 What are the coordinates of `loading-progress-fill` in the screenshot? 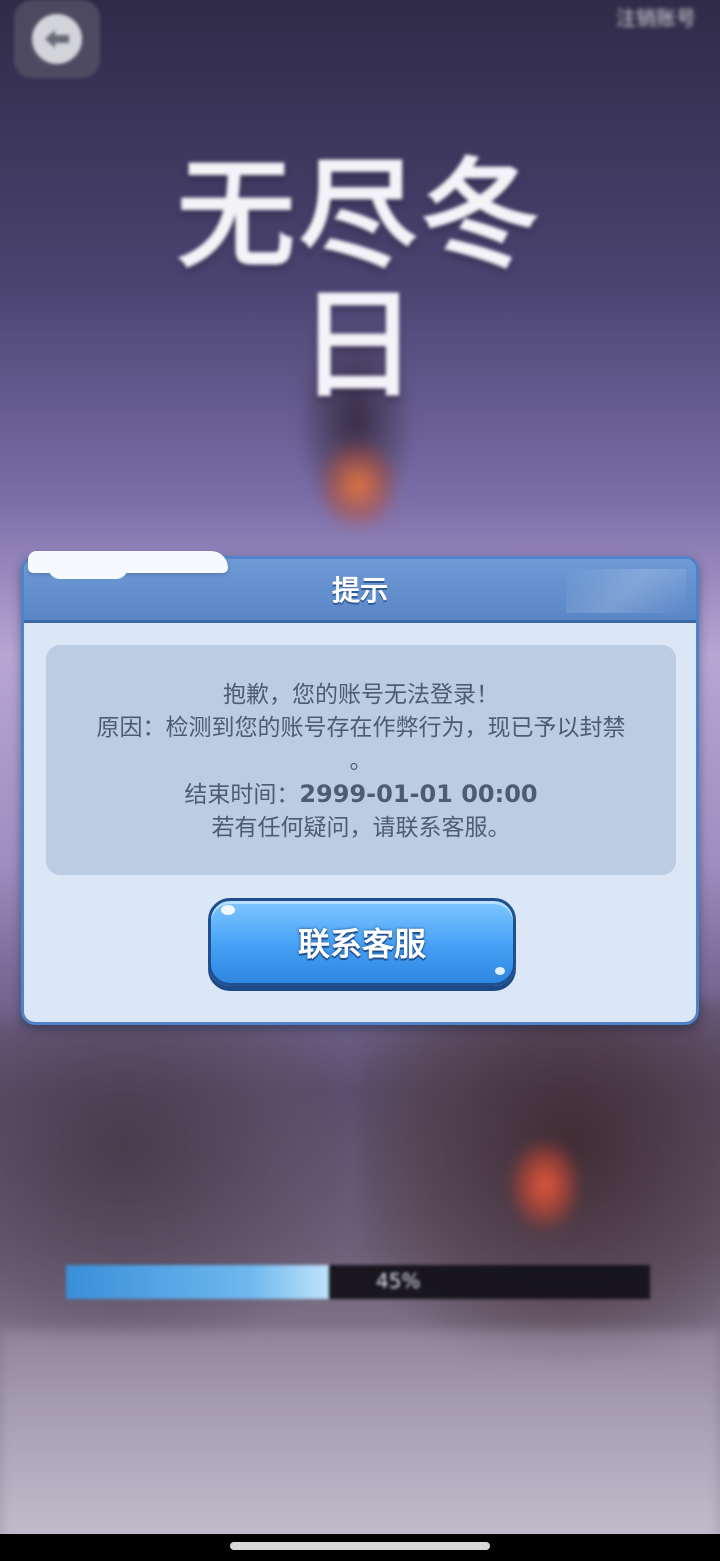 It's located at (197, 1282).